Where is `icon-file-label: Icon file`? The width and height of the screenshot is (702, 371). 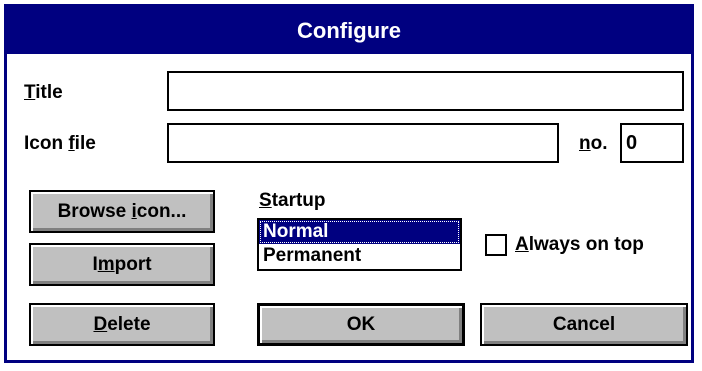 icon-file-label: Icon file is located at coordinates (60, 143).